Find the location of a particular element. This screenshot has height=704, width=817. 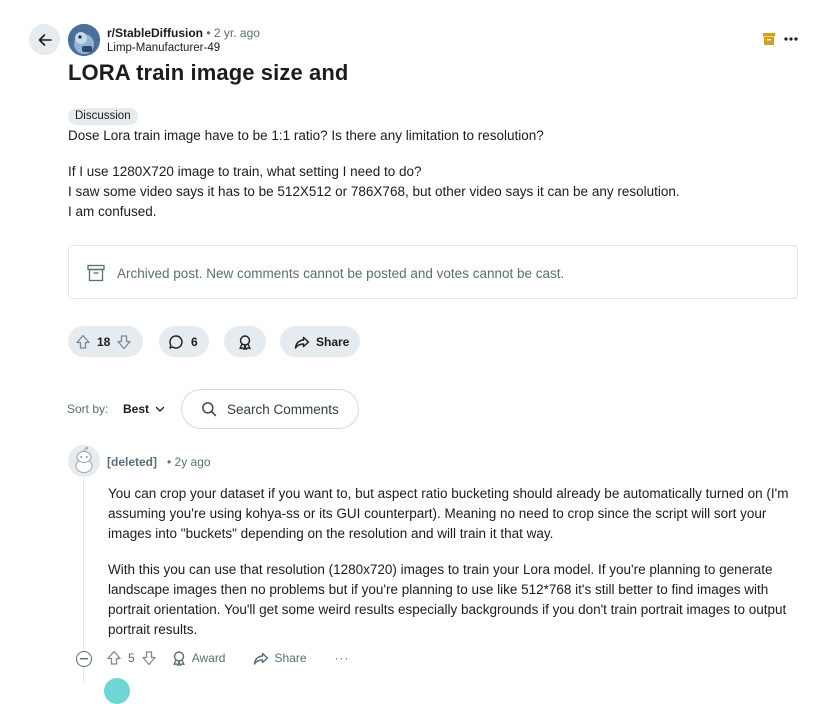

next-comment-avatar is located at coordinates (117, 691).